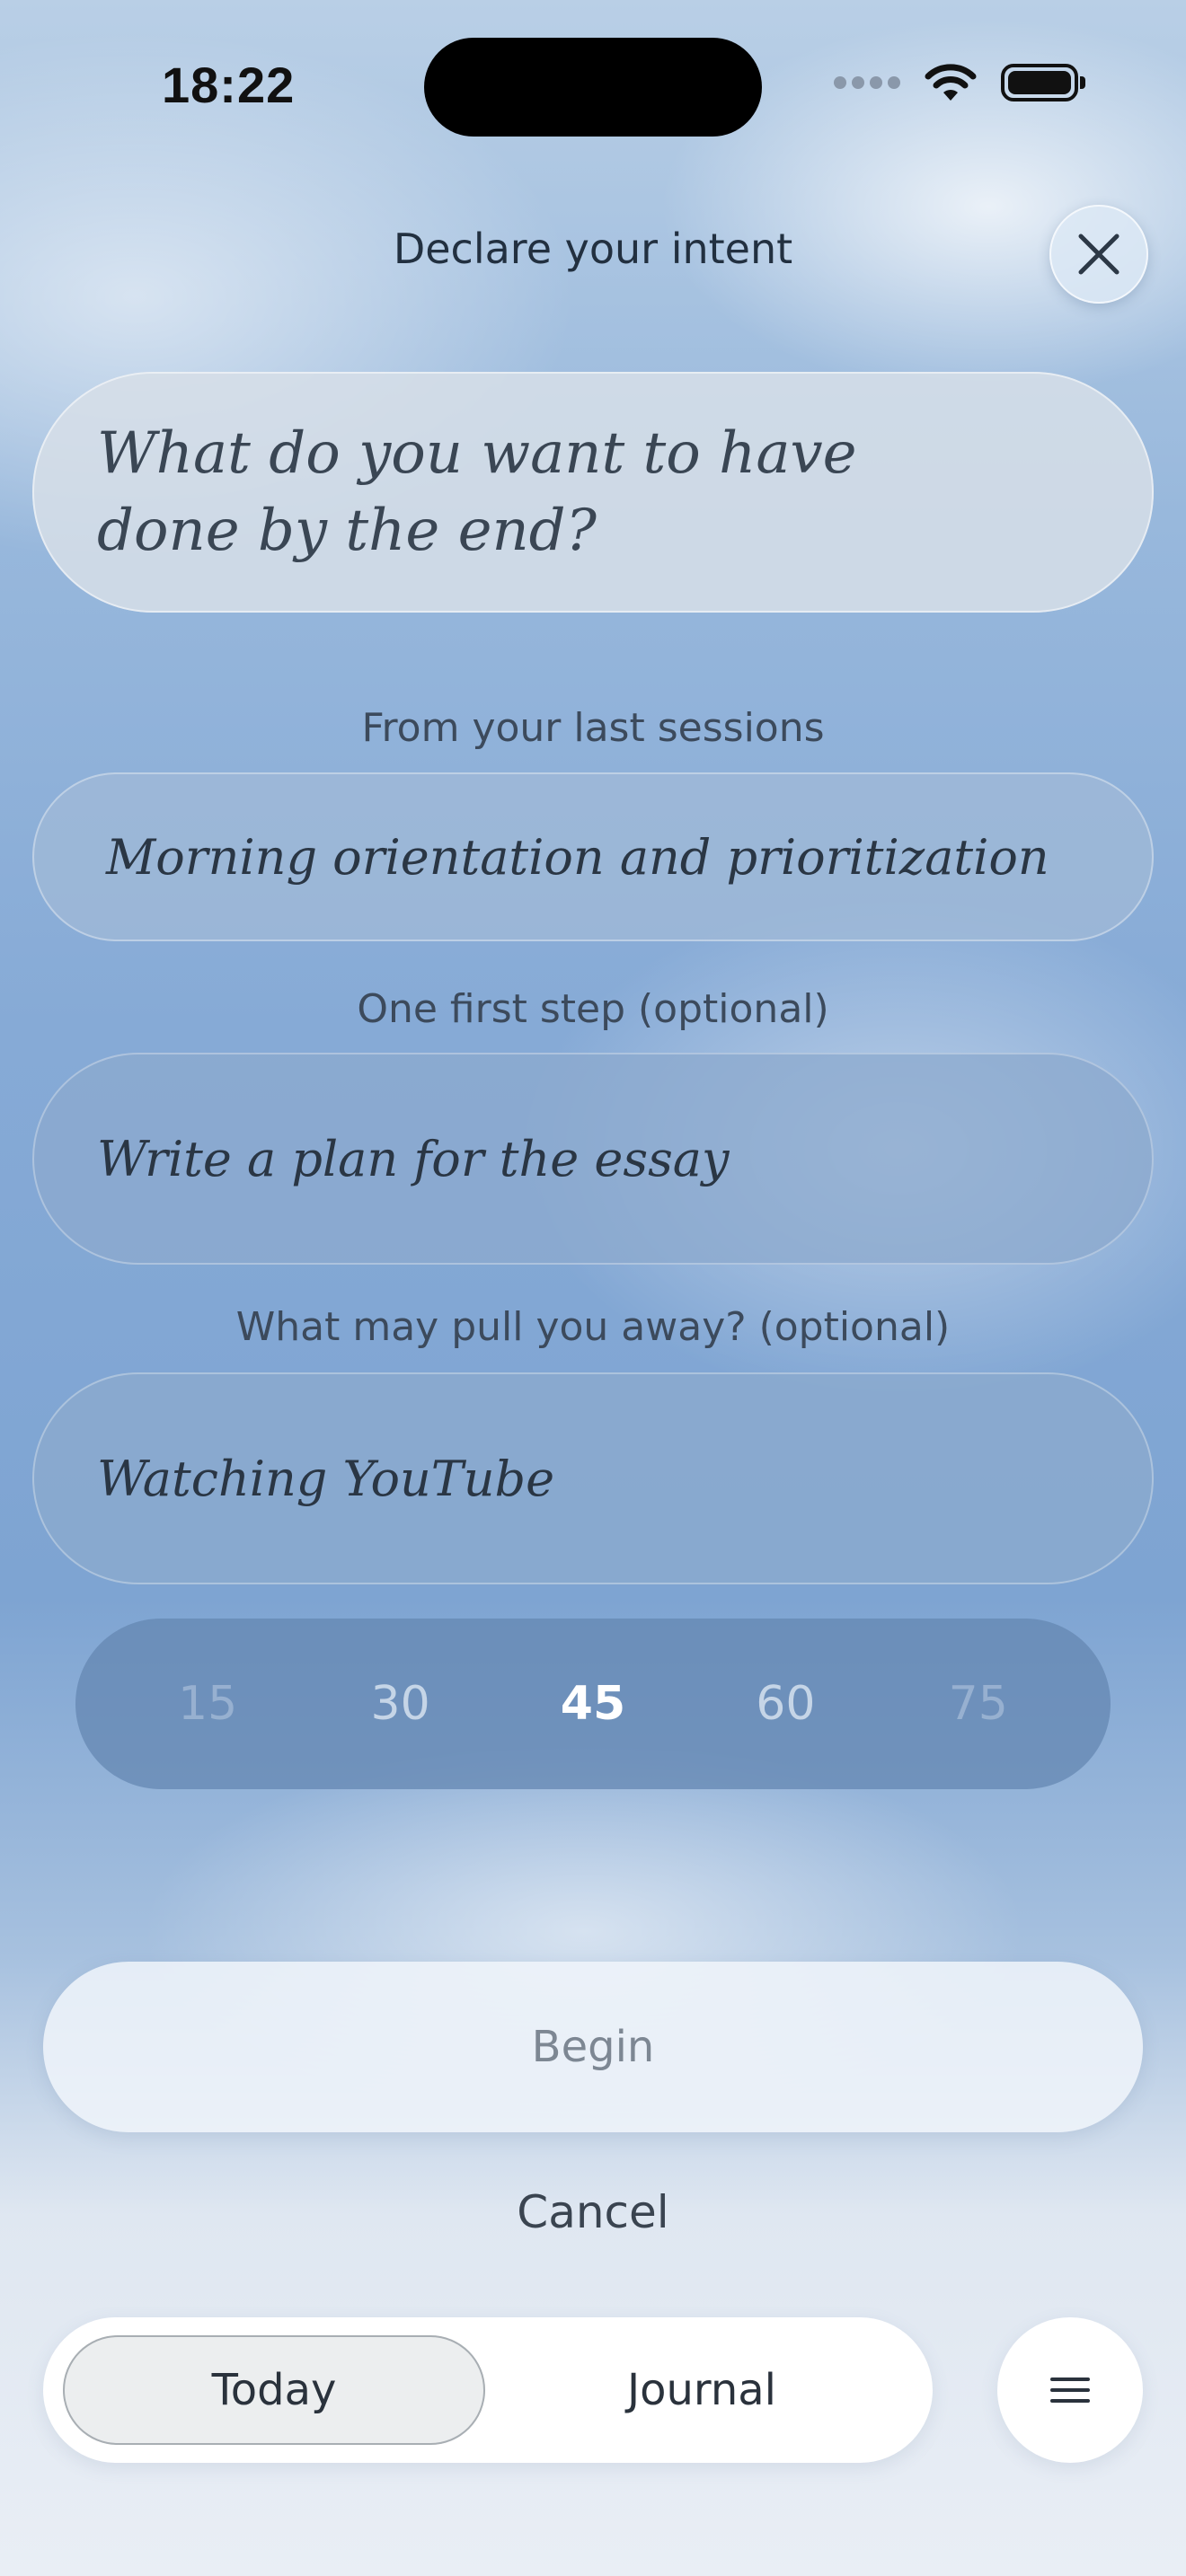 The image size is (1186, 2576). Describe the element at coordinates (413, 1158) in the screenshot. I see `first-step-value: Write a plan for the essay` at that location.